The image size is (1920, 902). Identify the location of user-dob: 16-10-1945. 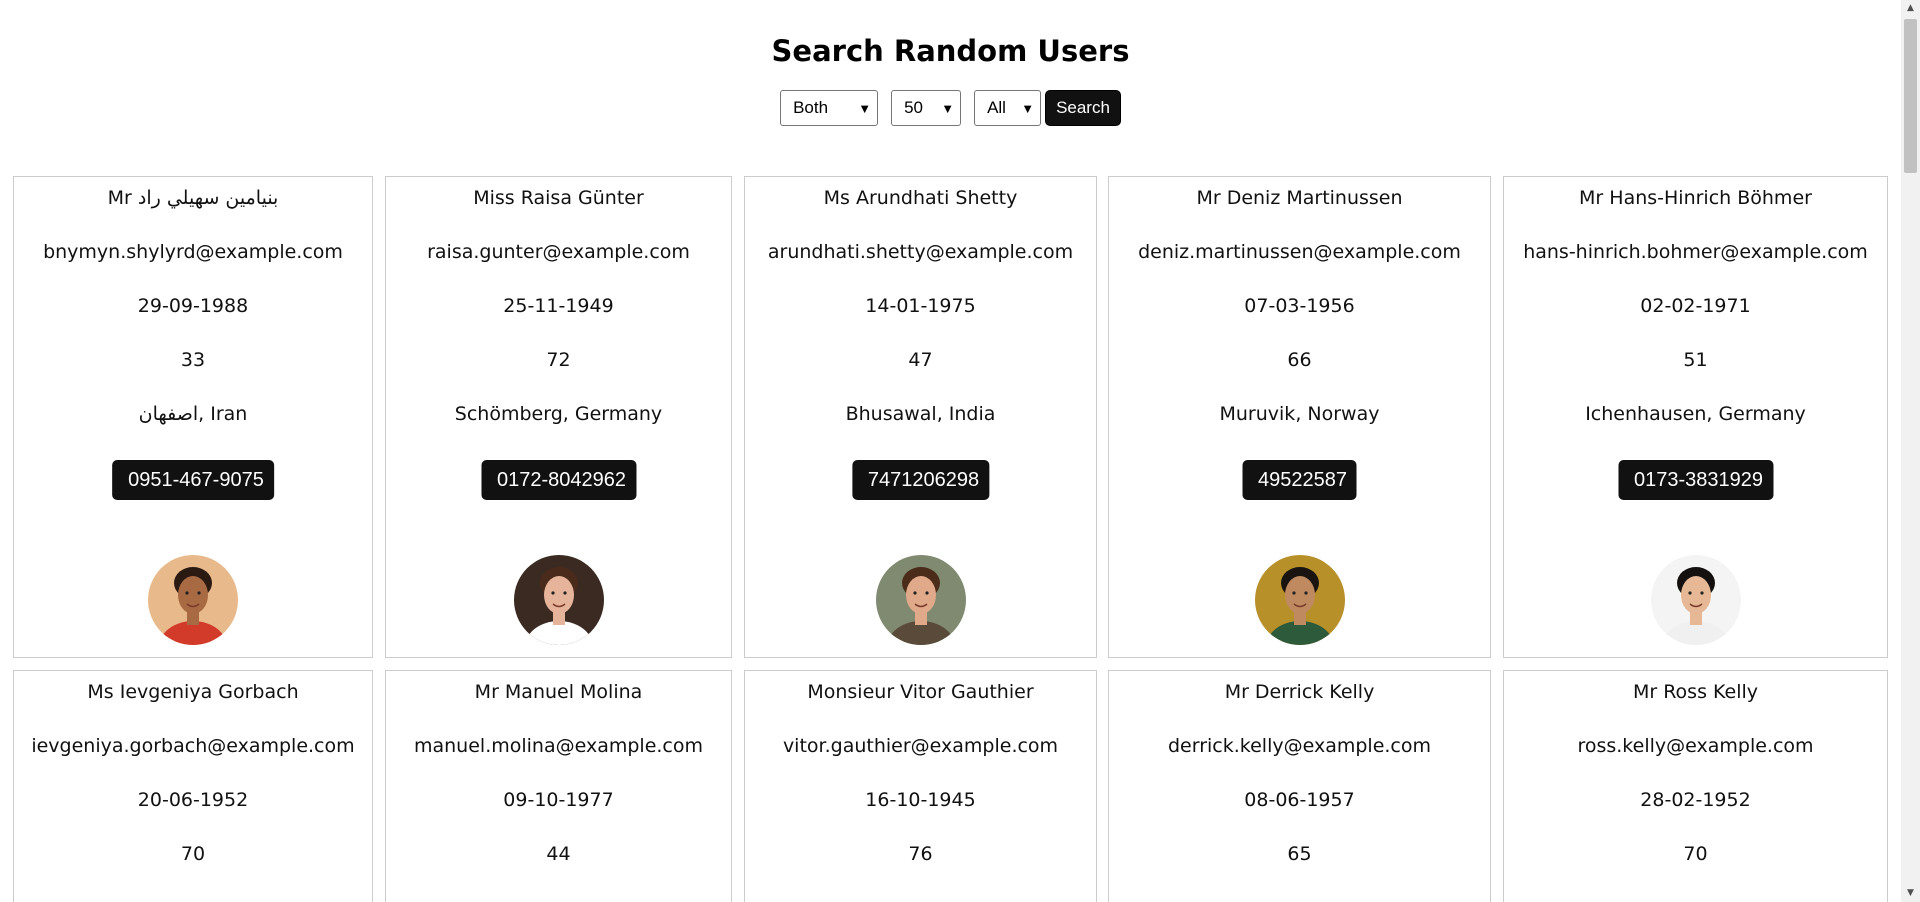
(920, 800).